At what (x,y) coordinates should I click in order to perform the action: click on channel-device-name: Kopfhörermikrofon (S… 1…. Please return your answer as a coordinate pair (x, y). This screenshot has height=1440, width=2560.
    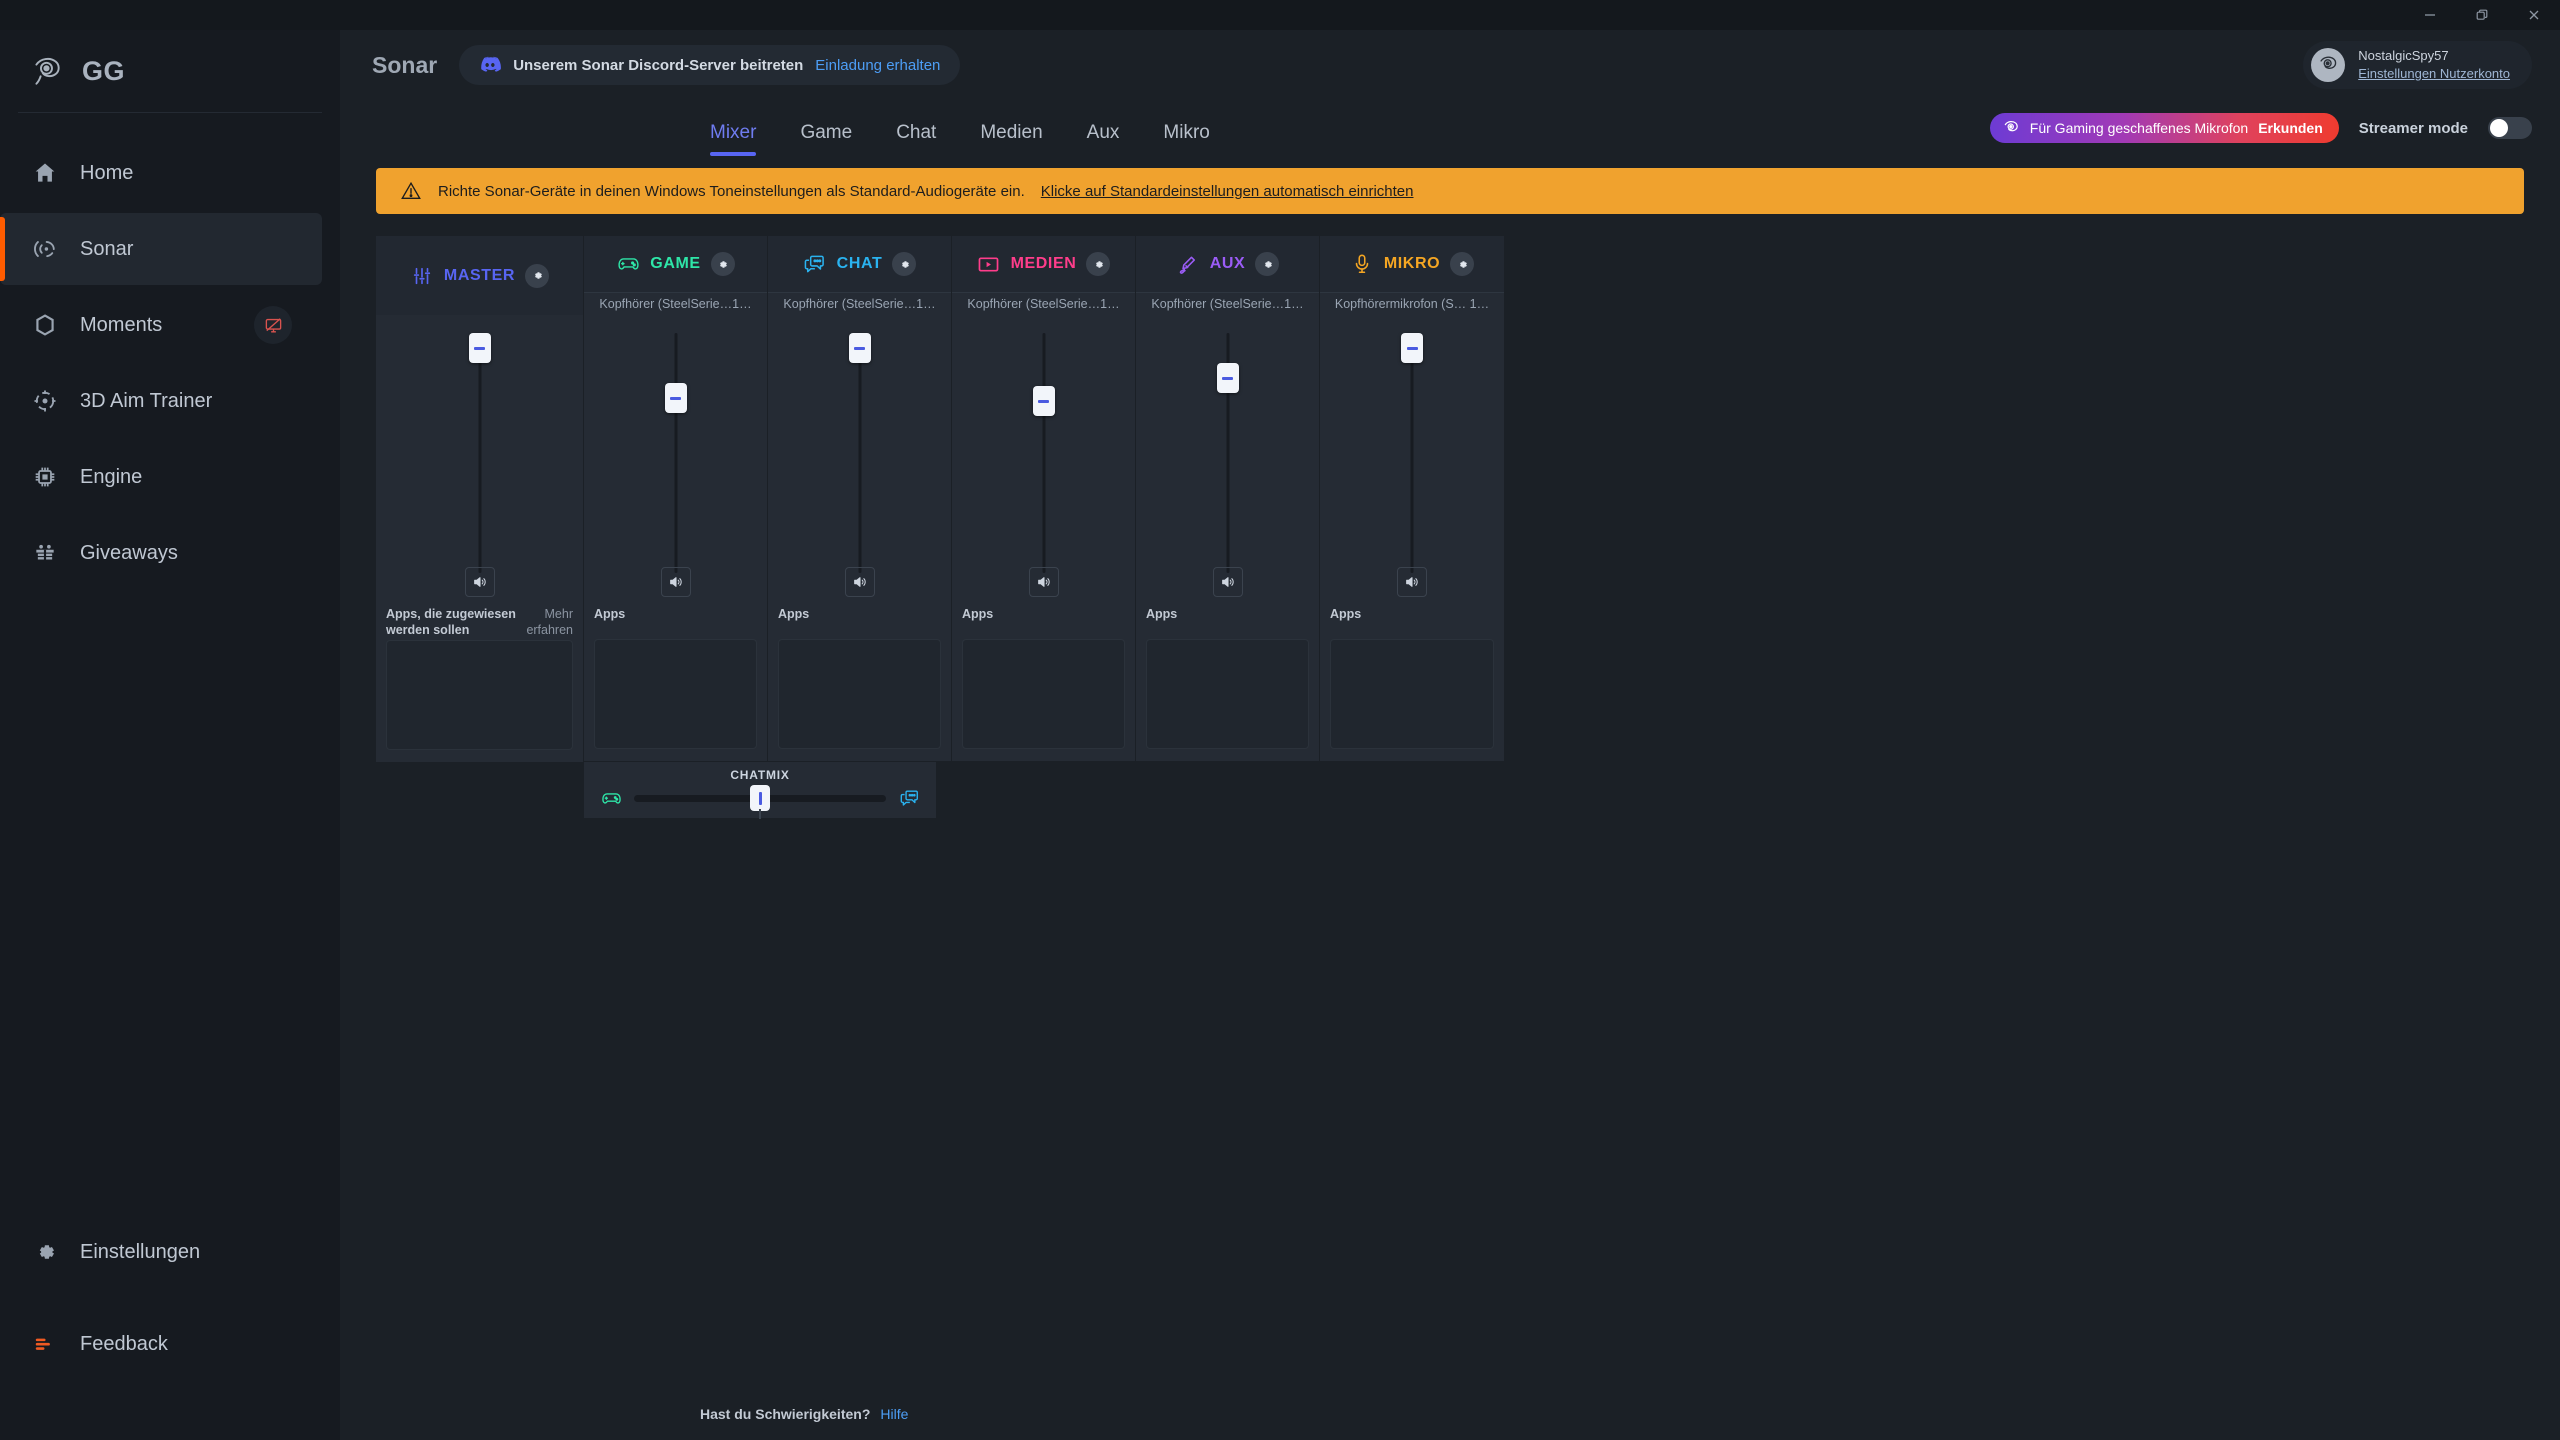
    Looking at the image, I should click on (1412, 303).